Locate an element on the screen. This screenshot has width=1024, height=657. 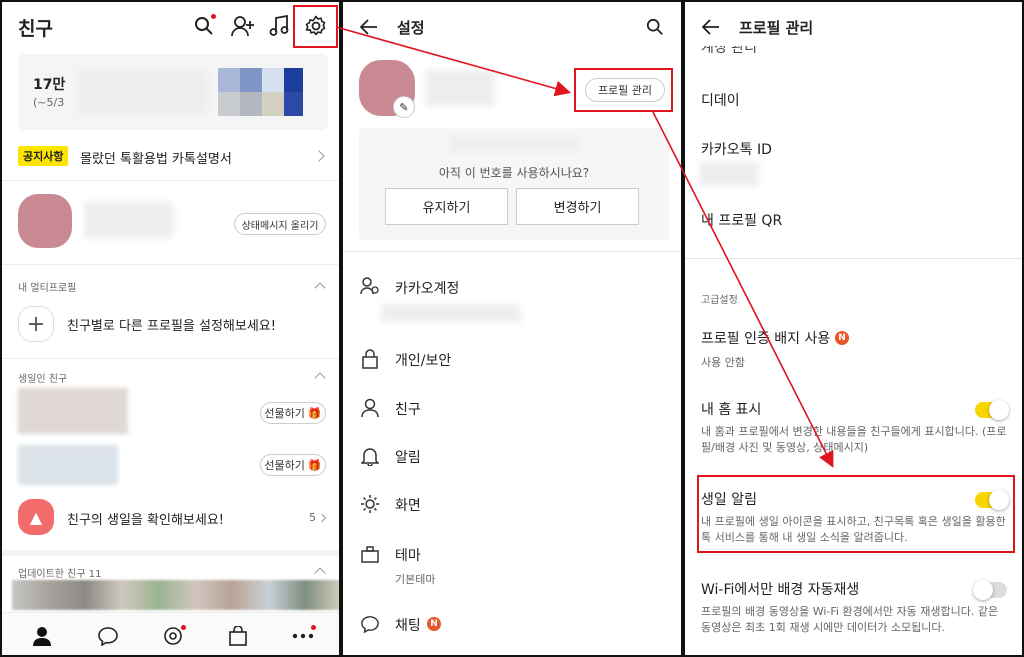
change-number-button: 변경하기 is located at coordinates (577, 206).